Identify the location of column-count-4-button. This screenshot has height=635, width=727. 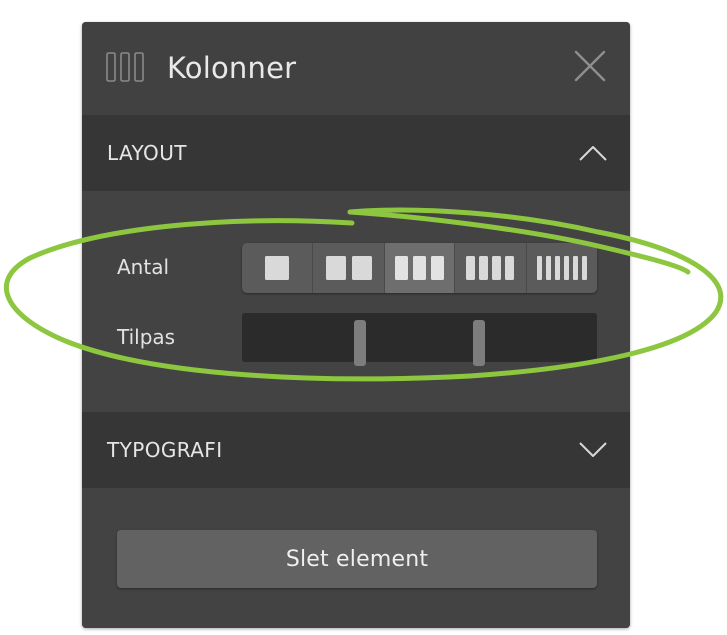
(491, 268).